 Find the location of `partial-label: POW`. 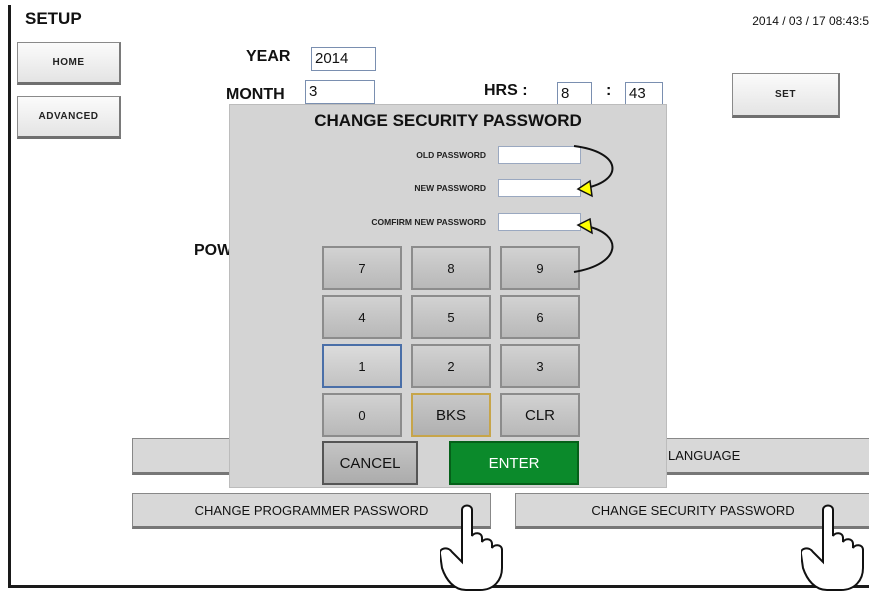

partial-label: POW is located at coordinates (213, 250).